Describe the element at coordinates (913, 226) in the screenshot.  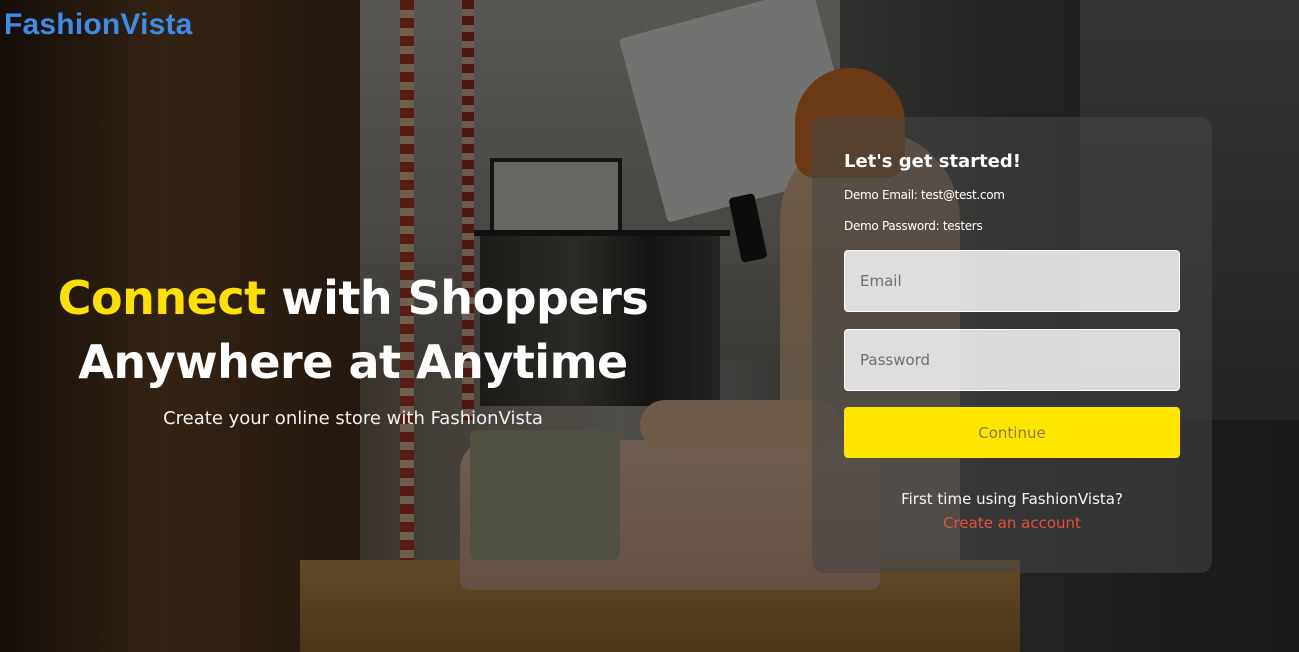
I see `demo-password-hint: Demo Password: testers` at that location.